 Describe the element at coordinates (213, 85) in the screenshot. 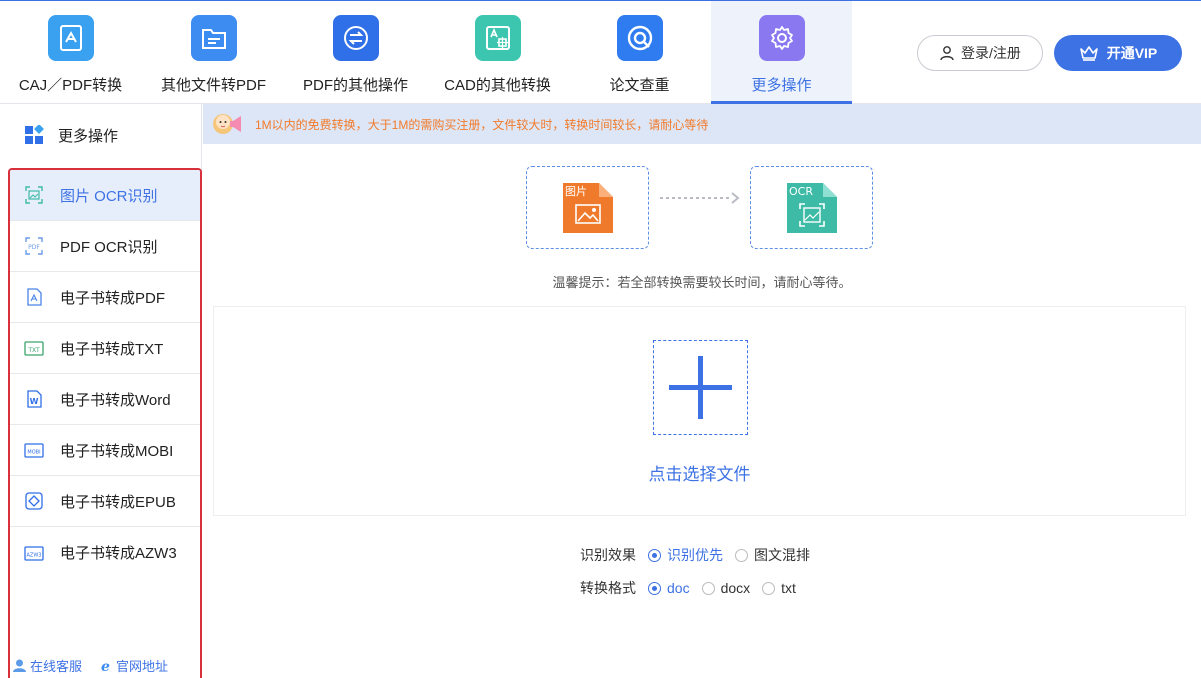

I see `tool-label: 其他文件转PDF` at that location.